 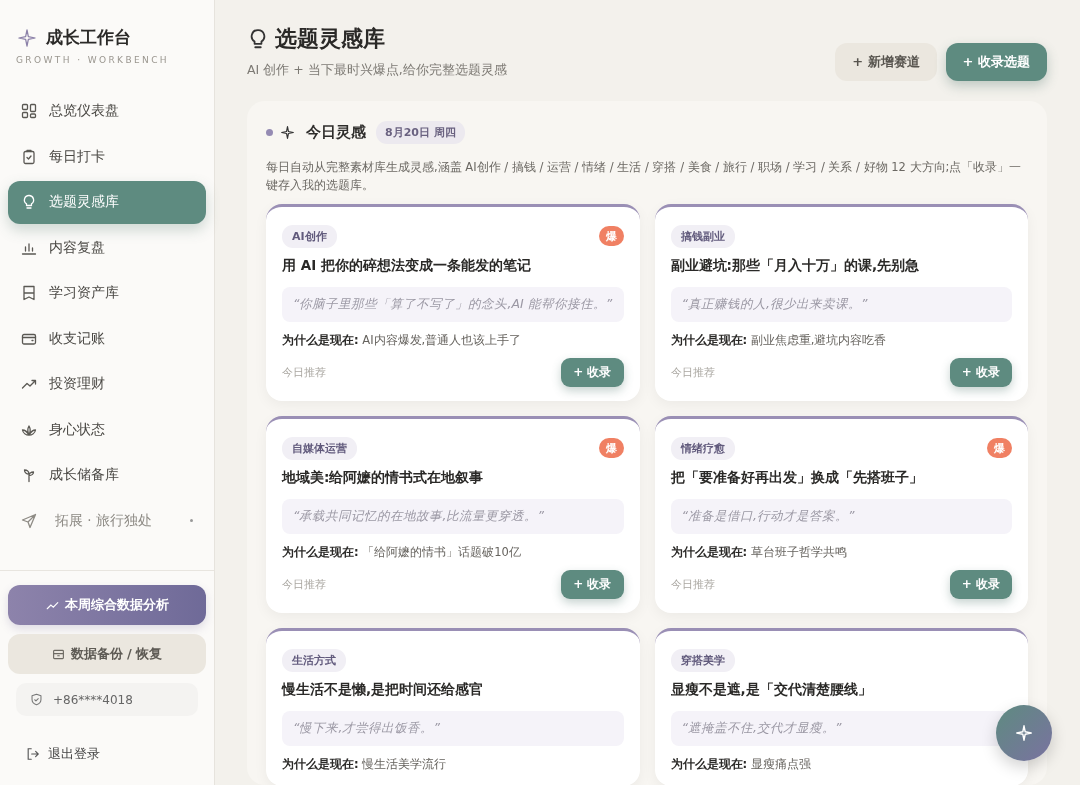 I want to click on send-icon, so click(x=29, y=520).